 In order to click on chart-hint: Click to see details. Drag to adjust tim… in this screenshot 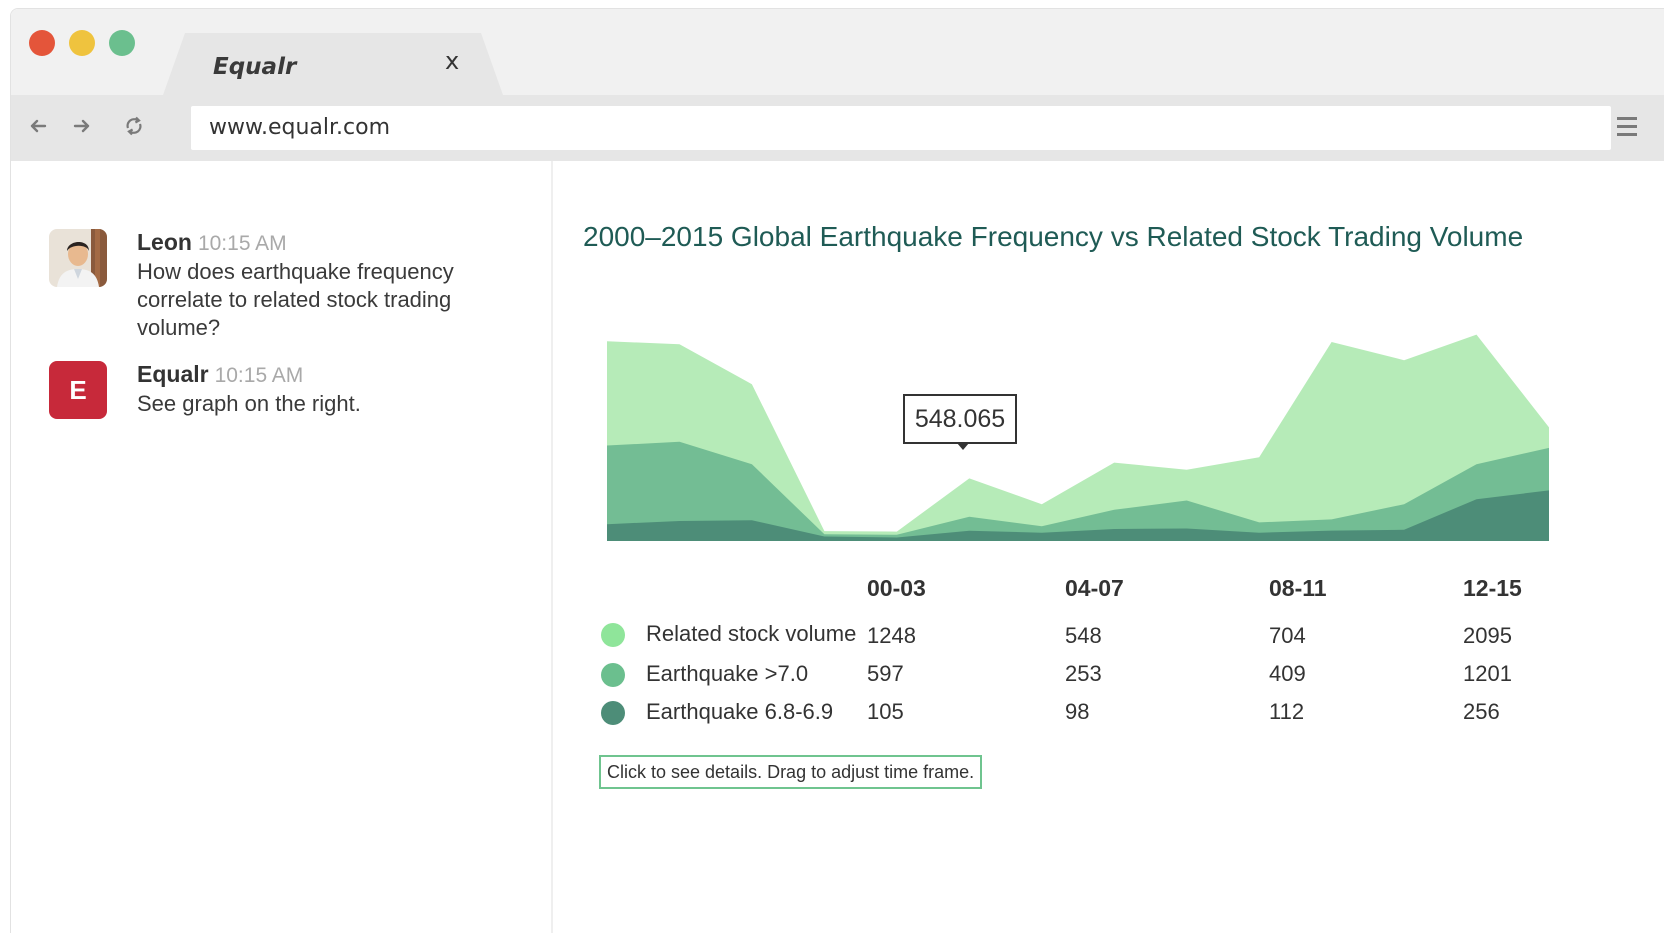, I will do `click(791, 772)`.